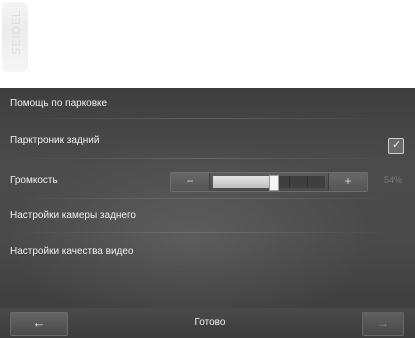  I want to click on volume-slider: − +, so click(269, 182).